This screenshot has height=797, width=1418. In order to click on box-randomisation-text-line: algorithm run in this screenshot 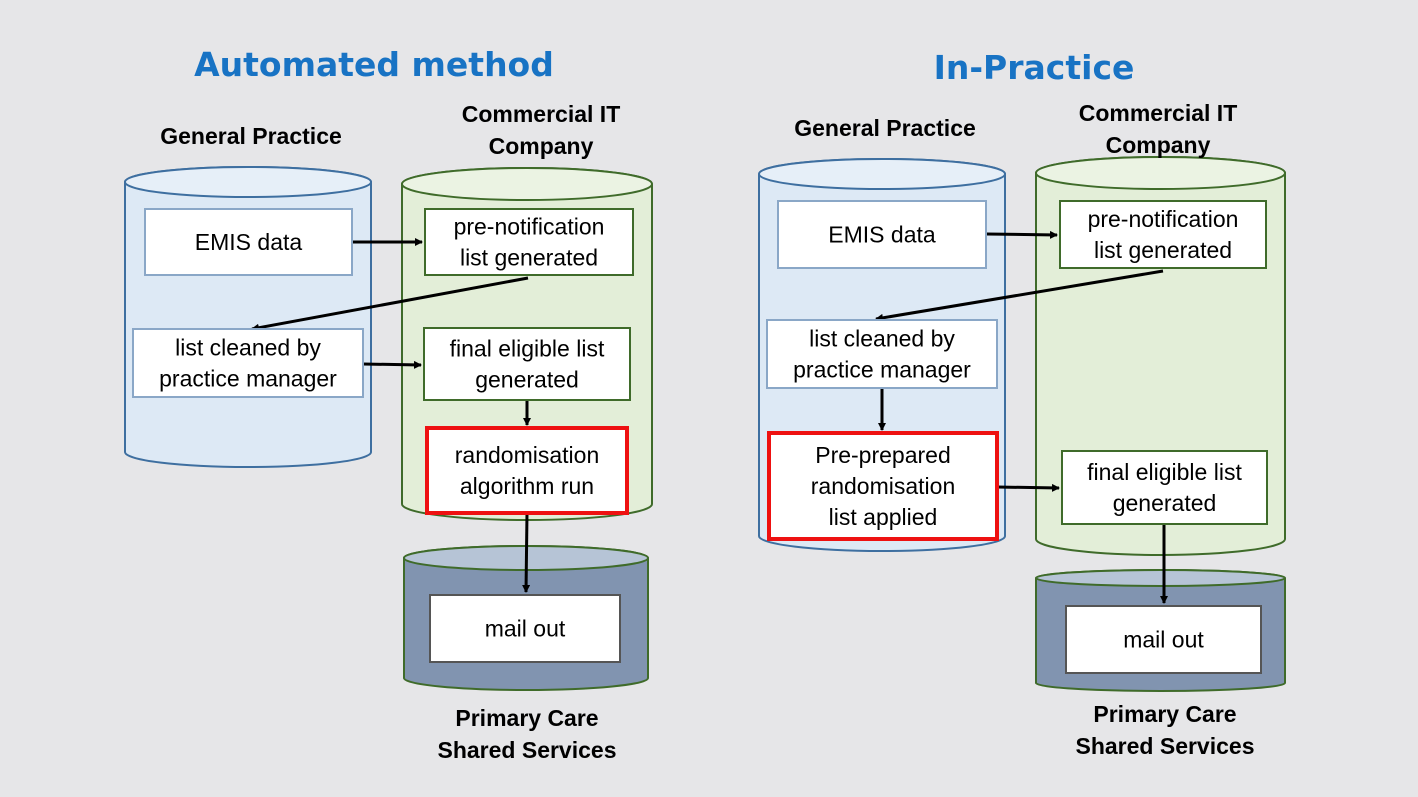, I will do `click(527, 486)`.